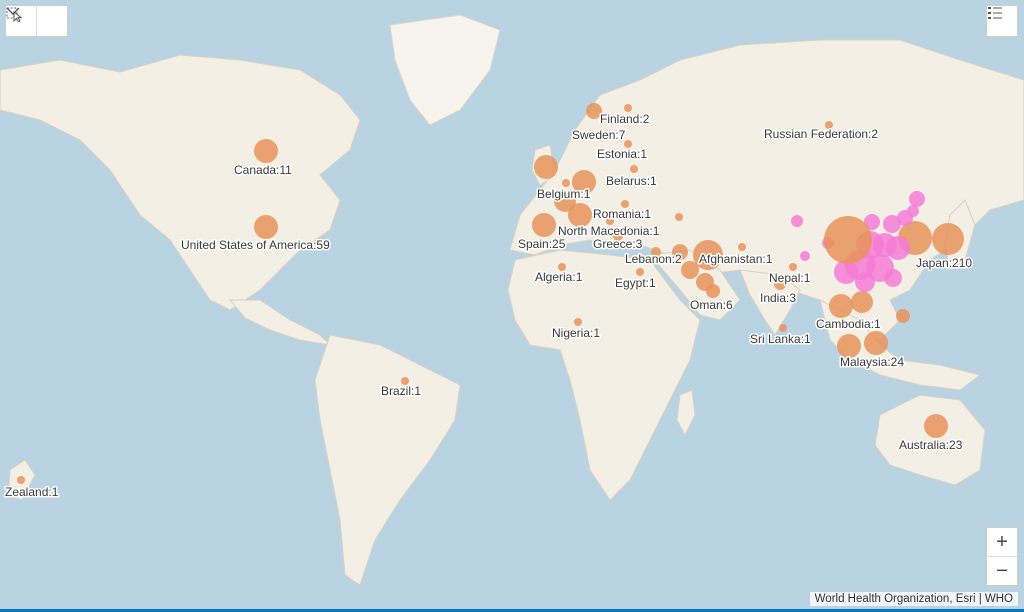  I want to click on africa, so click(604, 375).